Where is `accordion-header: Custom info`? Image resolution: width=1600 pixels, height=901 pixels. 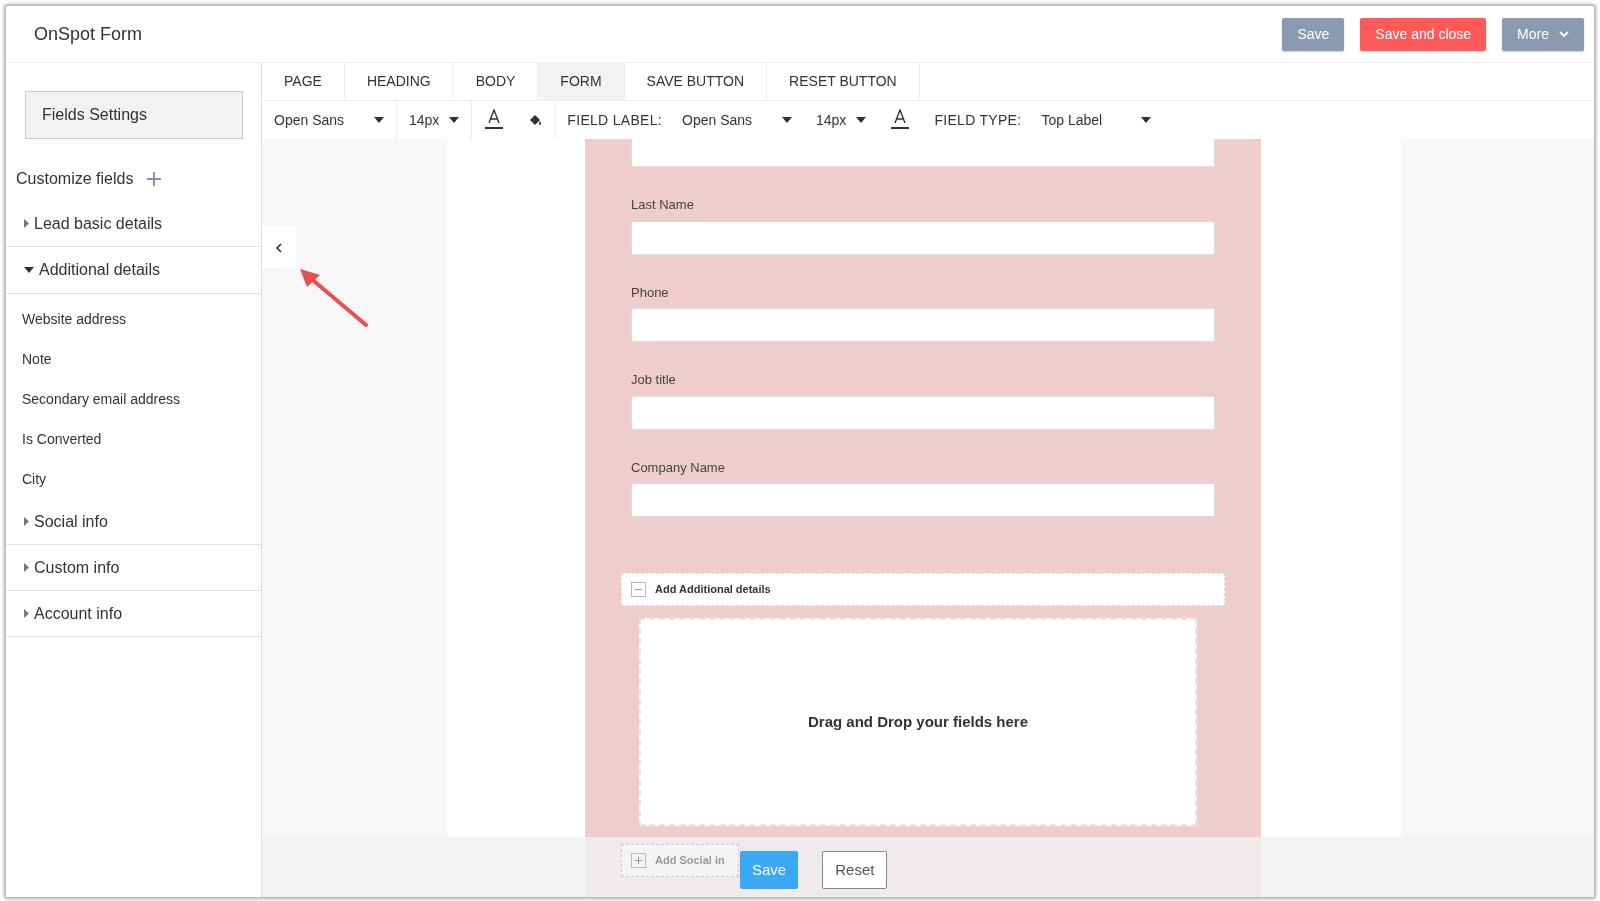
accordion-header: Custom info is located at coordinates (133, 568).